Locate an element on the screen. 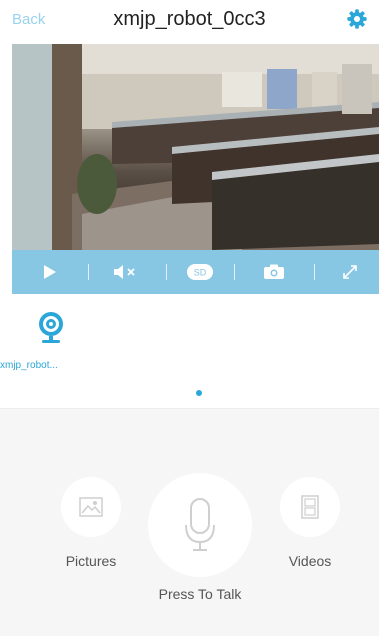 The height and width of the screenshot is (636, 379). sd-quality-icon: SD is located at coordinates (200, 272).